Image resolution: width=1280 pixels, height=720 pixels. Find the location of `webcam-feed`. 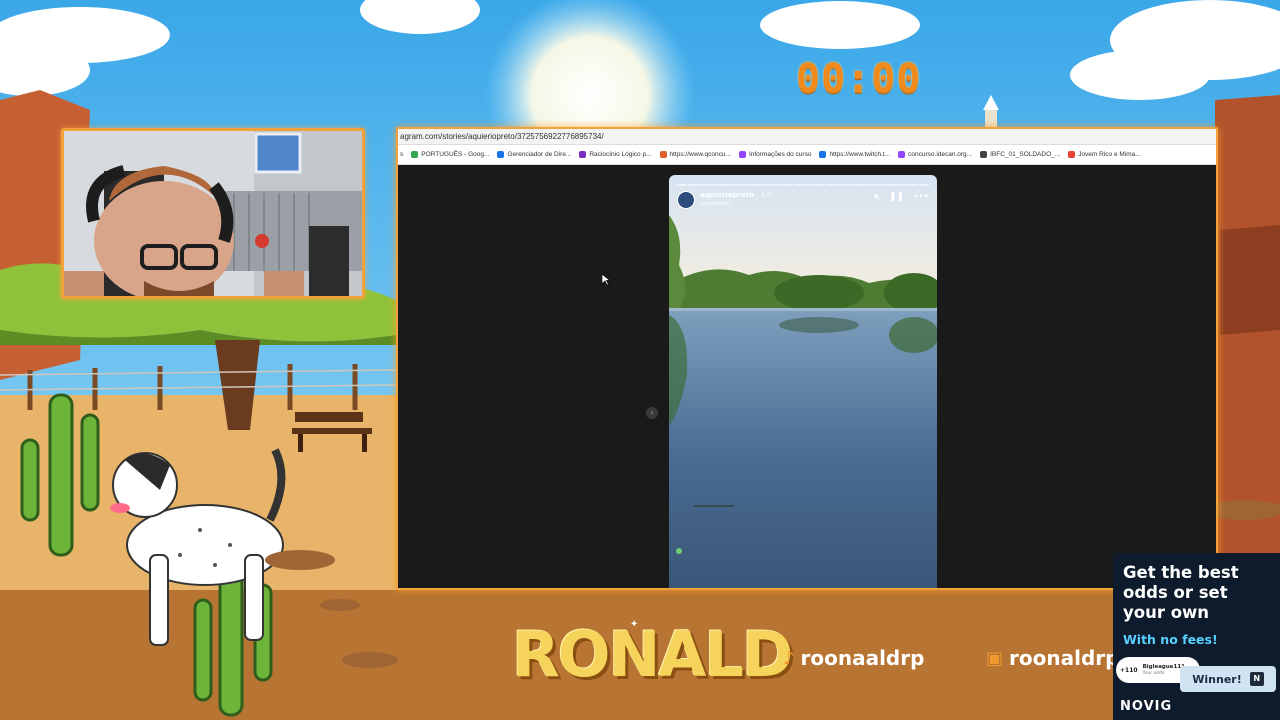

webcam-feed is located at coordinates (213, 213).